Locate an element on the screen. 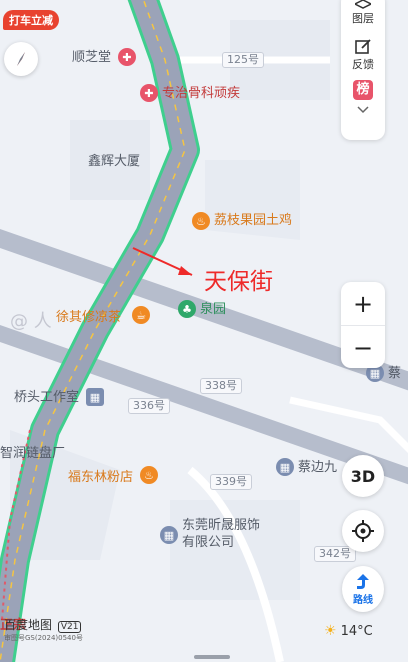 The width and height of the screenshot is (408, 662). road-number-342: 342号 is located at coordinates (335, 554).